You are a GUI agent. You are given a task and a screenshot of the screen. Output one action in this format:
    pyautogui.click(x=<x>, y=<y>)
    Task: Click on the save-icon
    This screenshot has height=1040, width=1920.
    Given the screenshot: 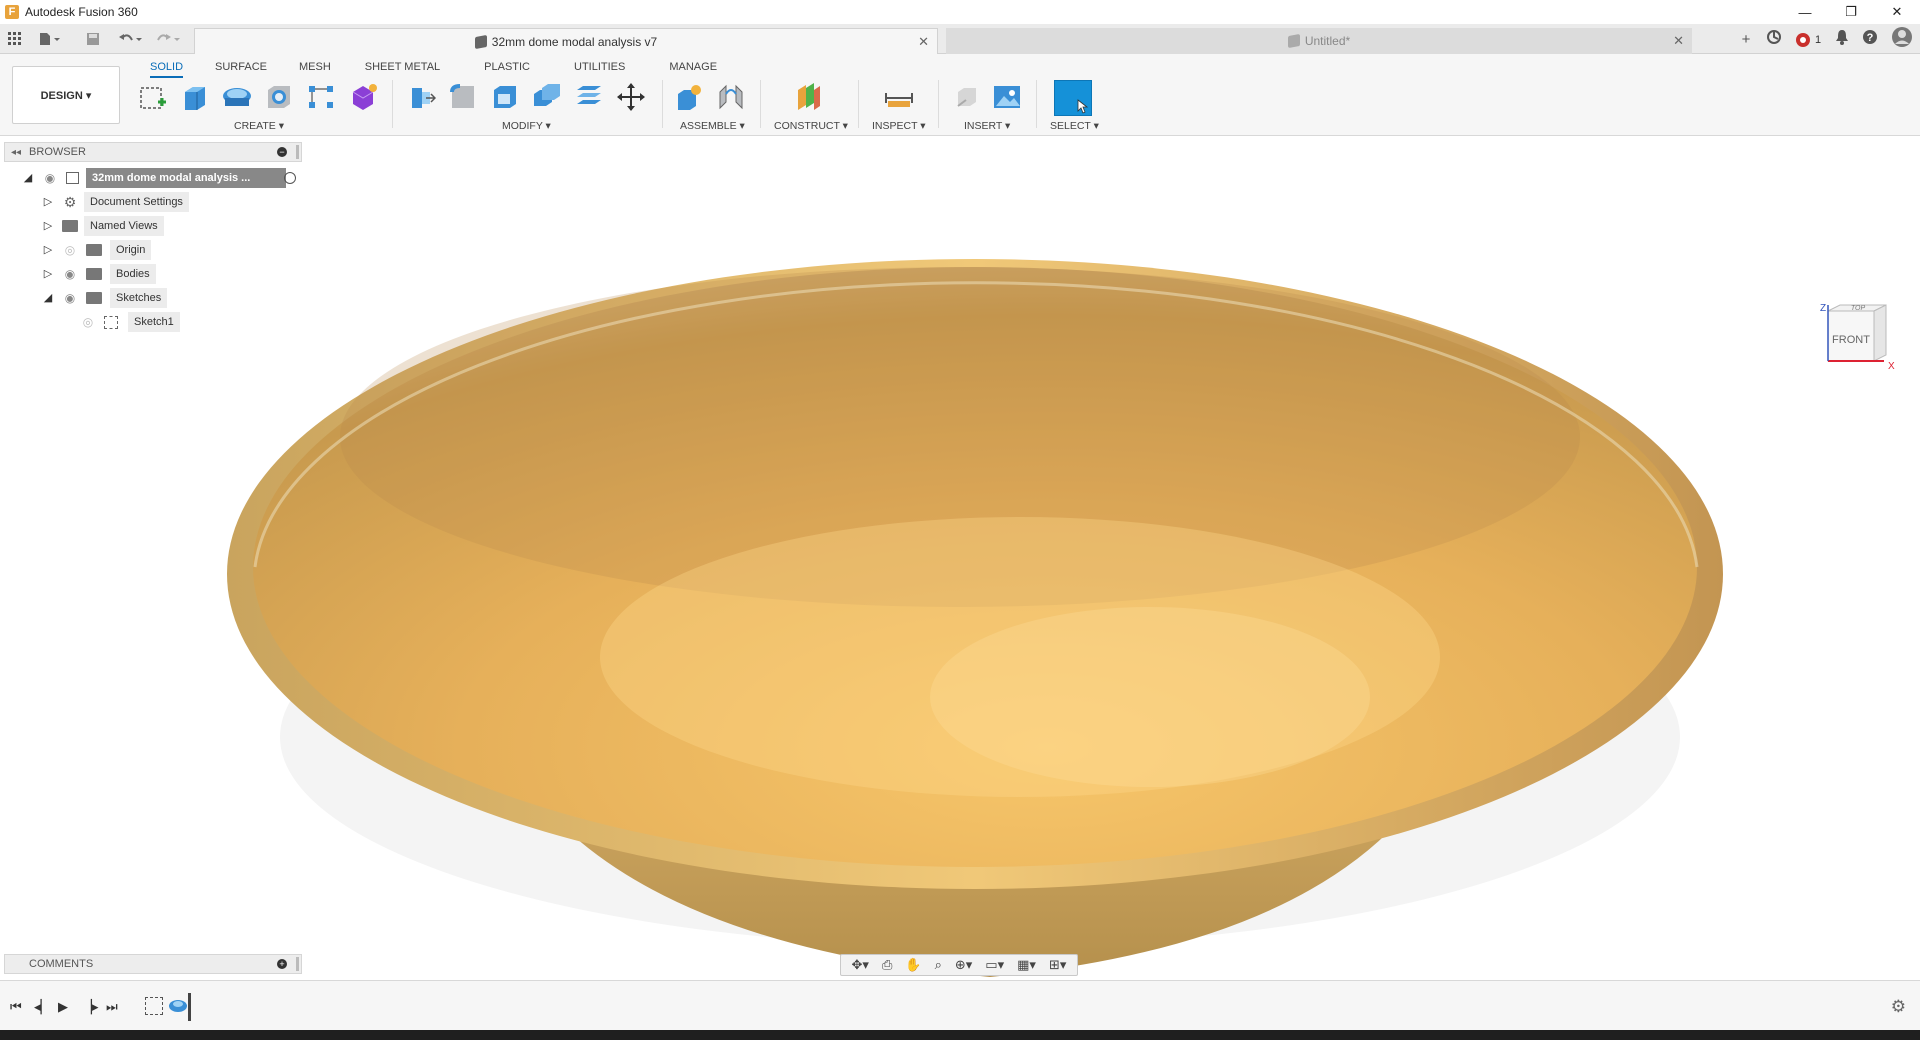 What is the action you would take?
    pyautogui.click(x=93, y=39)
    